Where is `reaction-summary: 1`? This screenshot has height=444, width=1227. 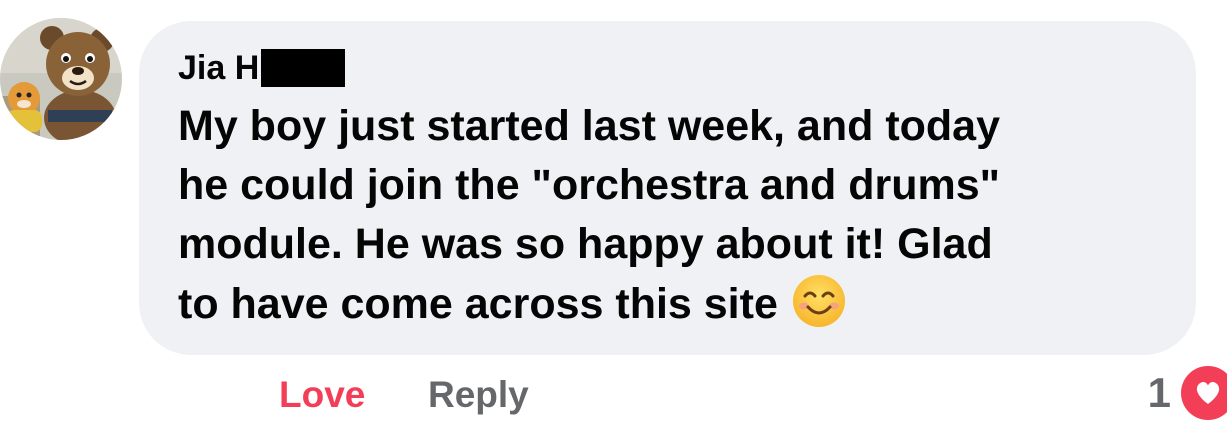 reaction-summary: 1 is located at coordinates (1187, 393).